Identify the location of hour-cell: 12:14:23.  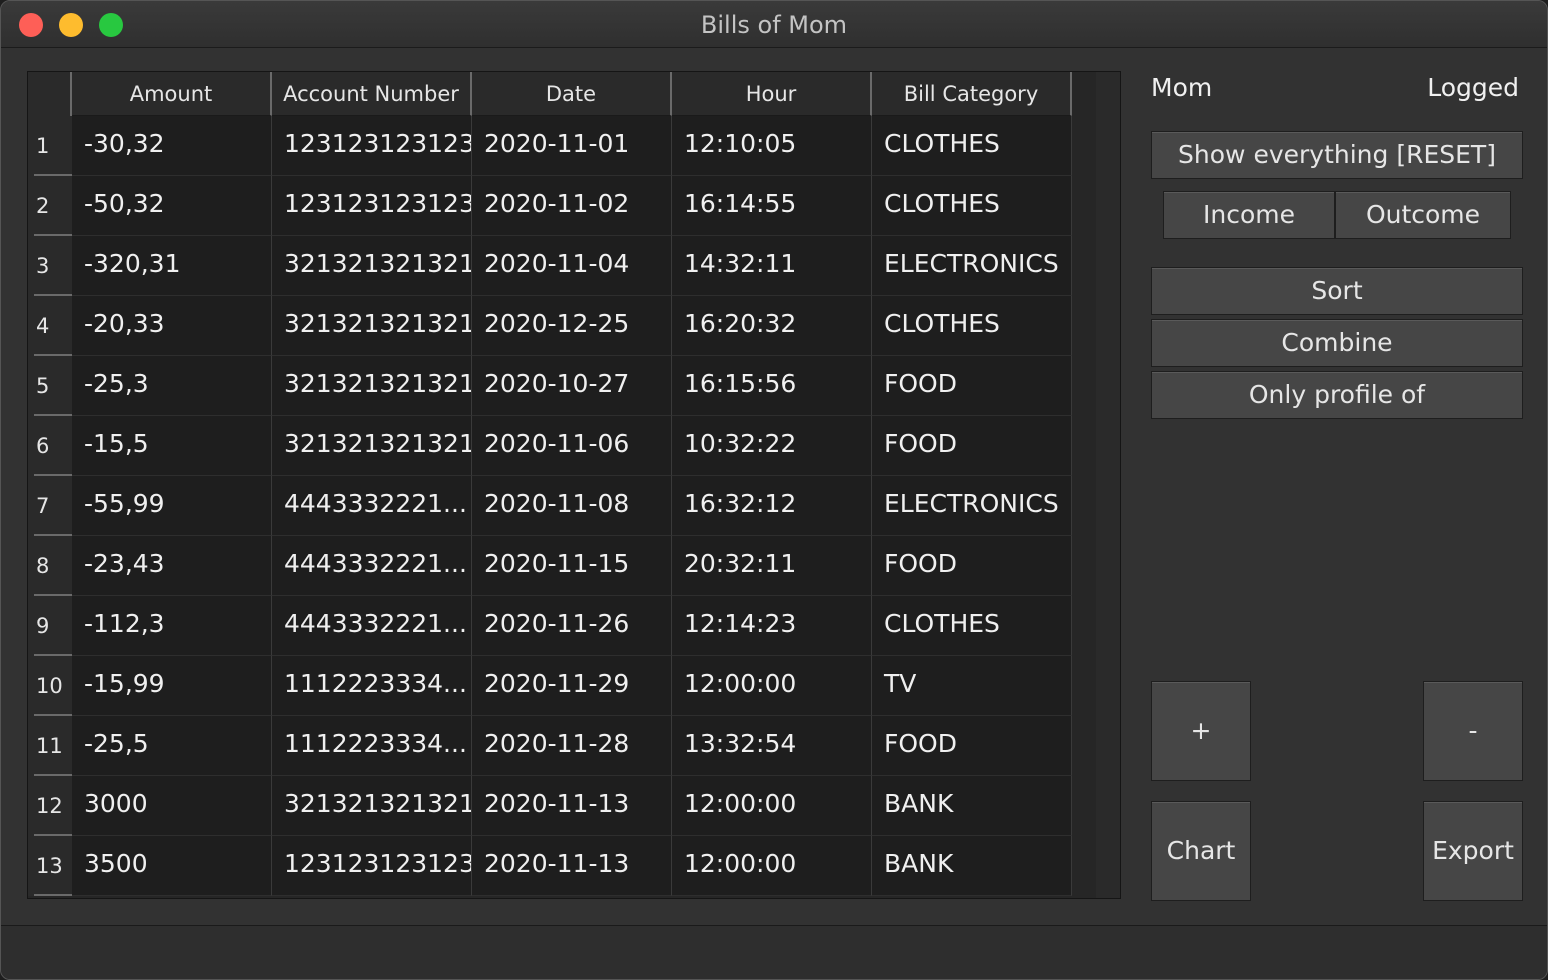
(772, 626).